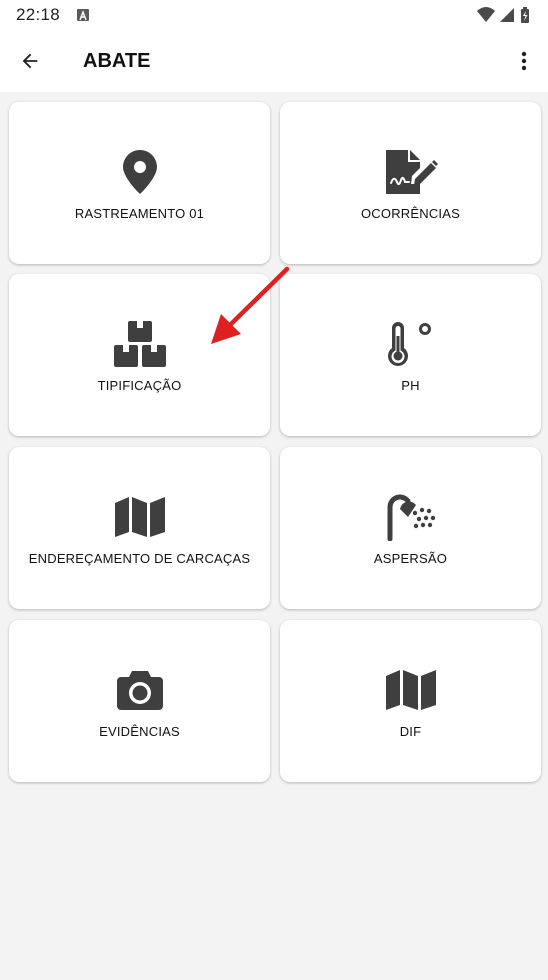  I want to click on status-time: 22:18, so click(38, 14).